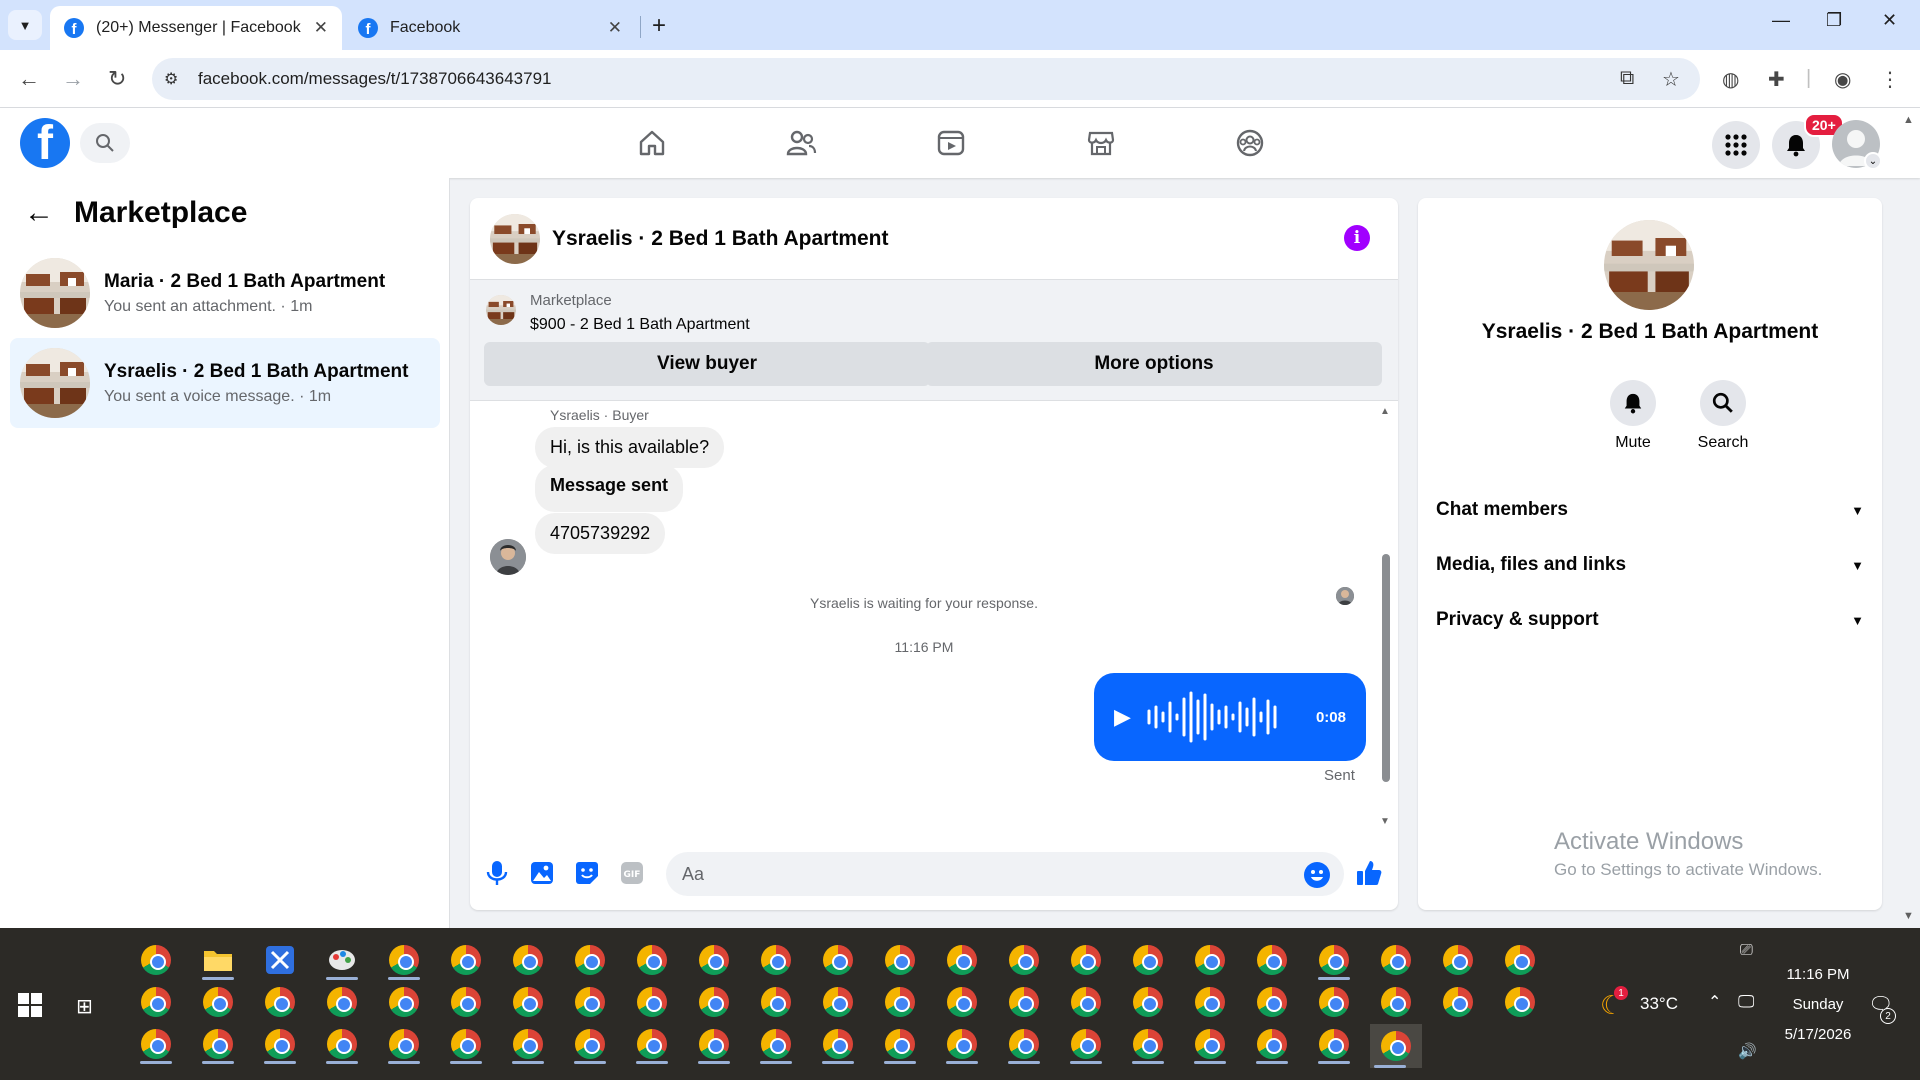  Describe the element at coordinates (1369, 873) in the screenshot. I see `thumbs-up-icon` at that location.